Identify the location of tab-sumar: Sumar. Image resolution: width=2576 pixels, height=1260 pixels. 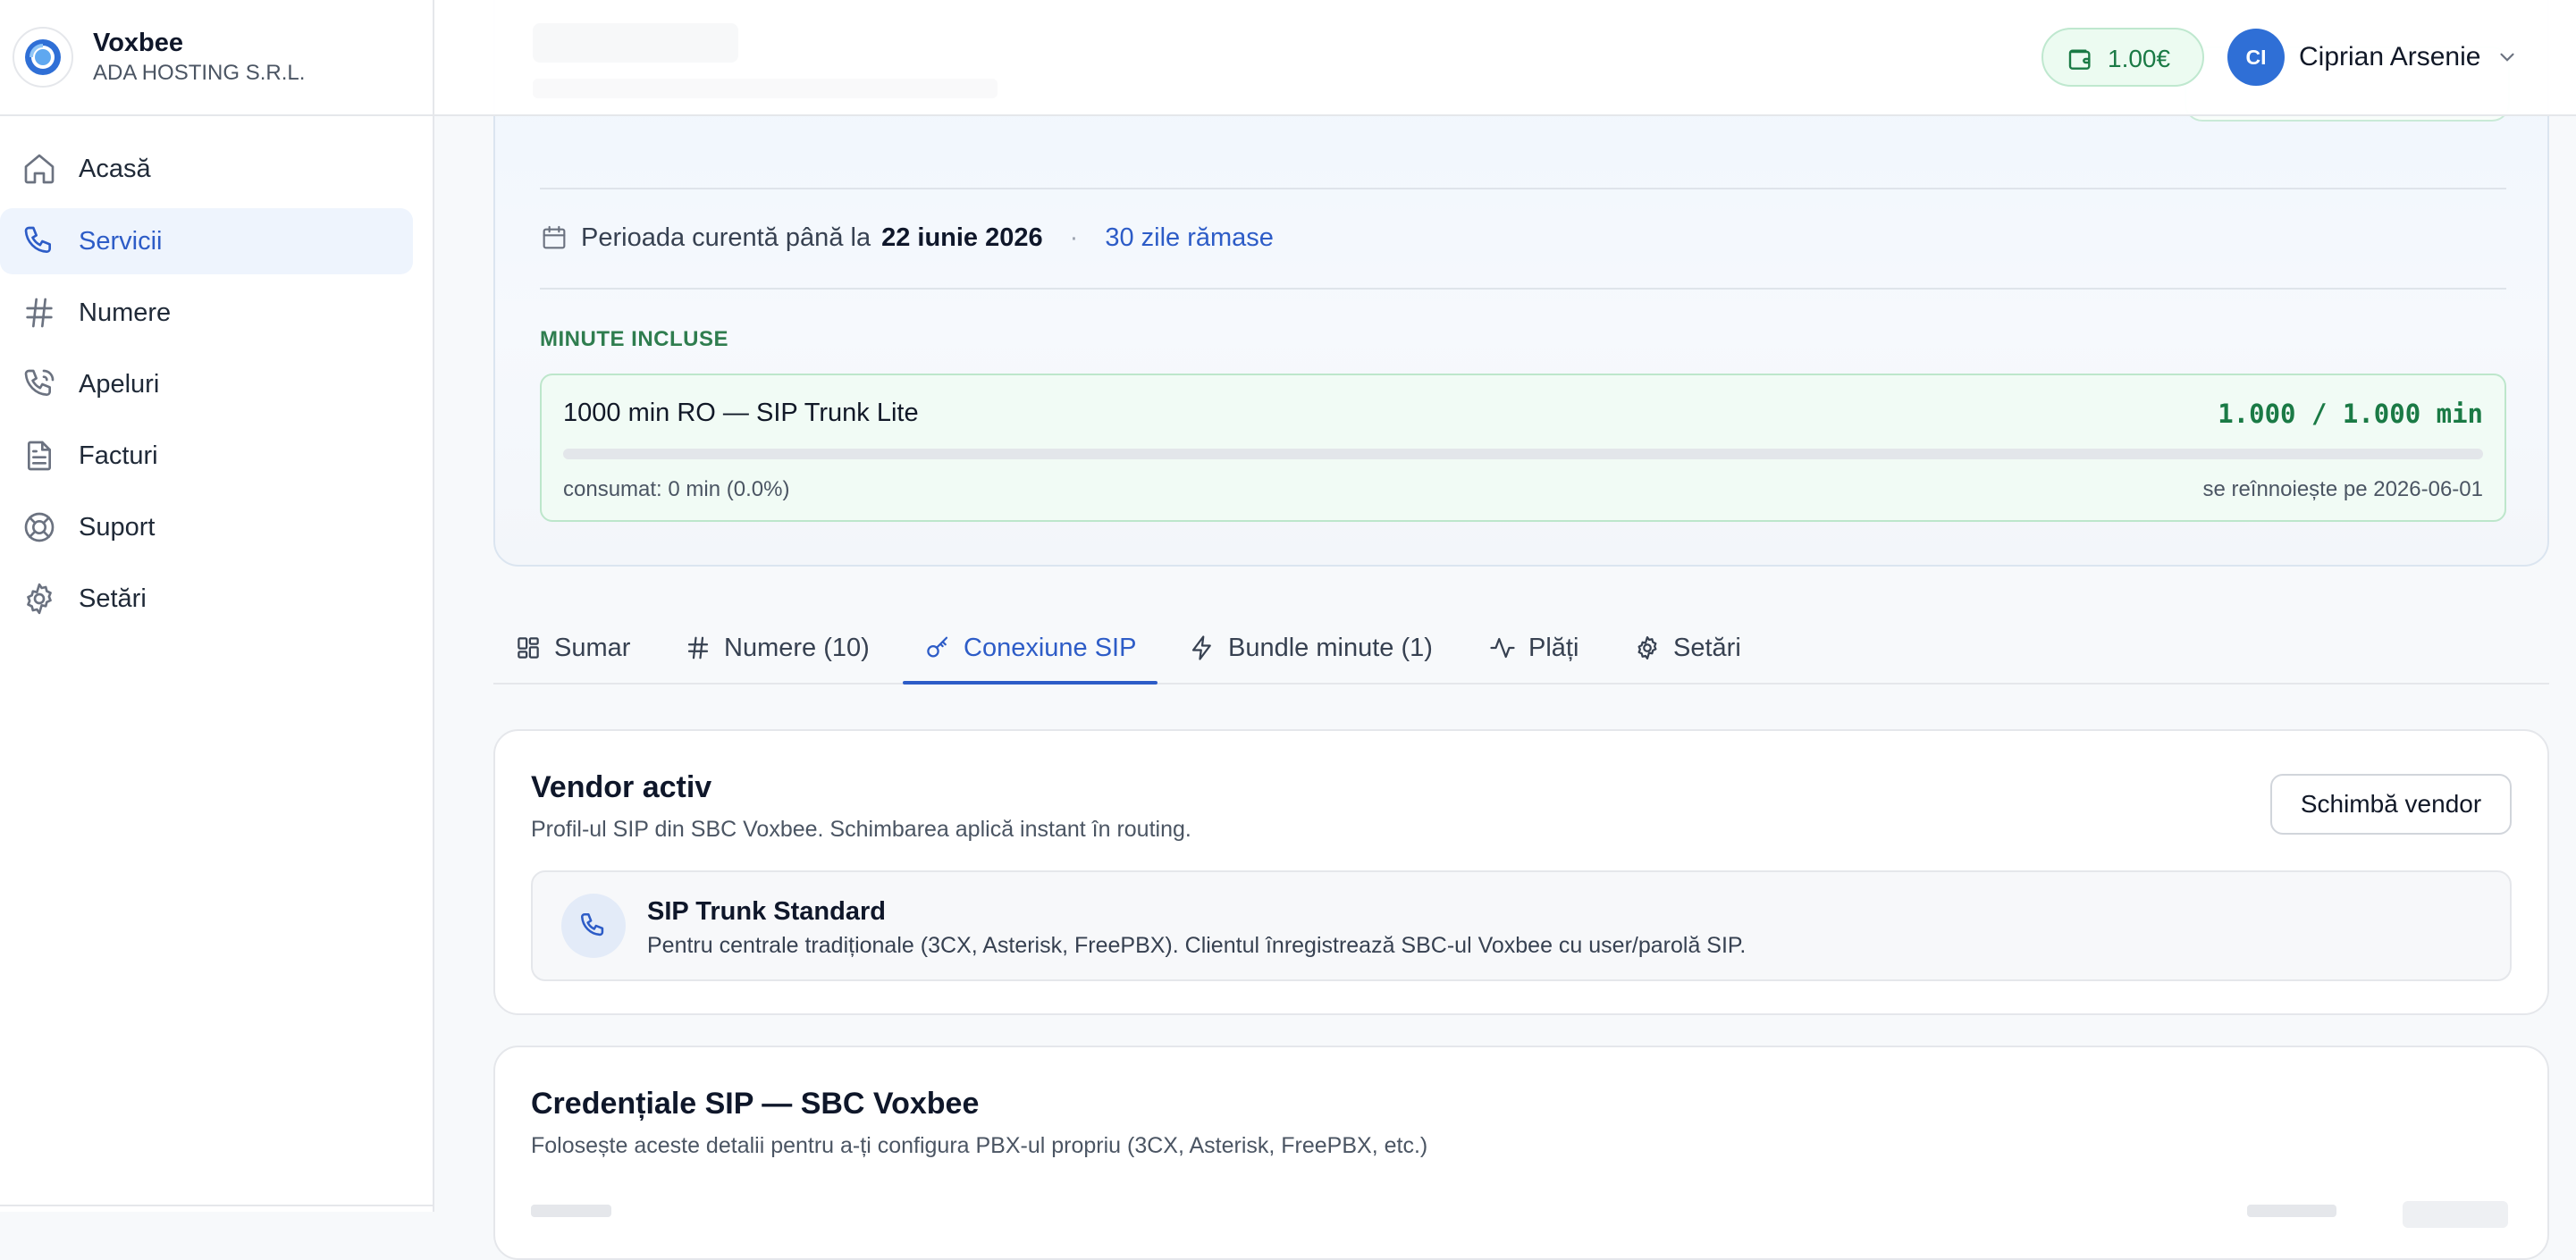
(573, 648).